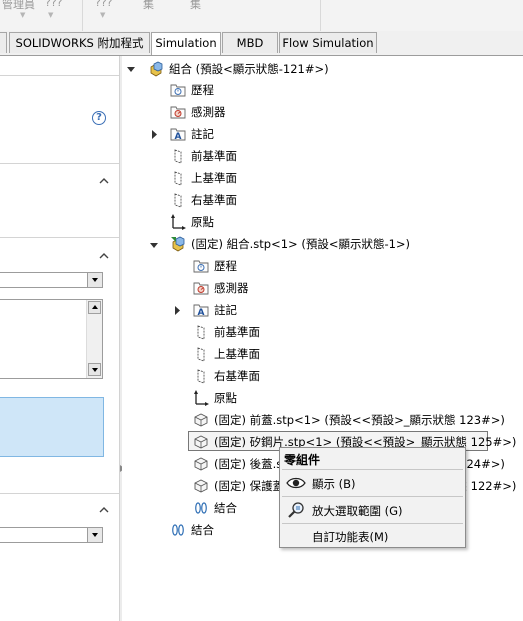 The image size is (523, 621). Describe the element at coordinates (301, 244) in the screenshot. I see `tree-node-label: (固定) 組合.stp<1> (預設<顯示狀態-1>)` at that location.